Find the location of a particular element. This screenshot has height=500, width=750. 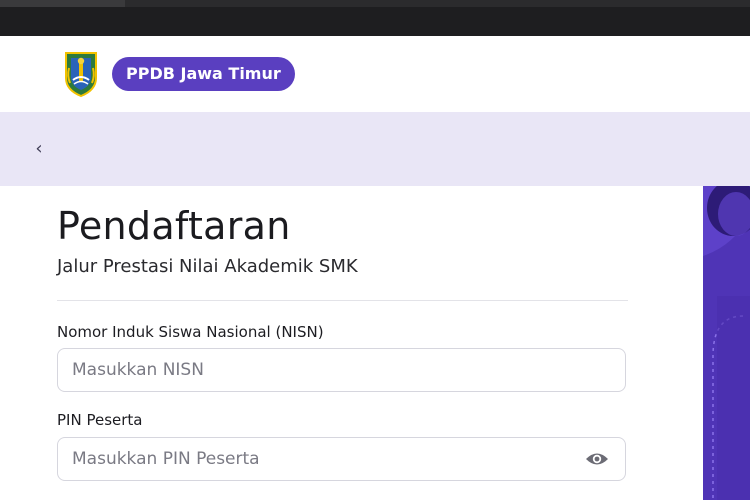

browser-tab-strip is located at coordinates (375, 3).